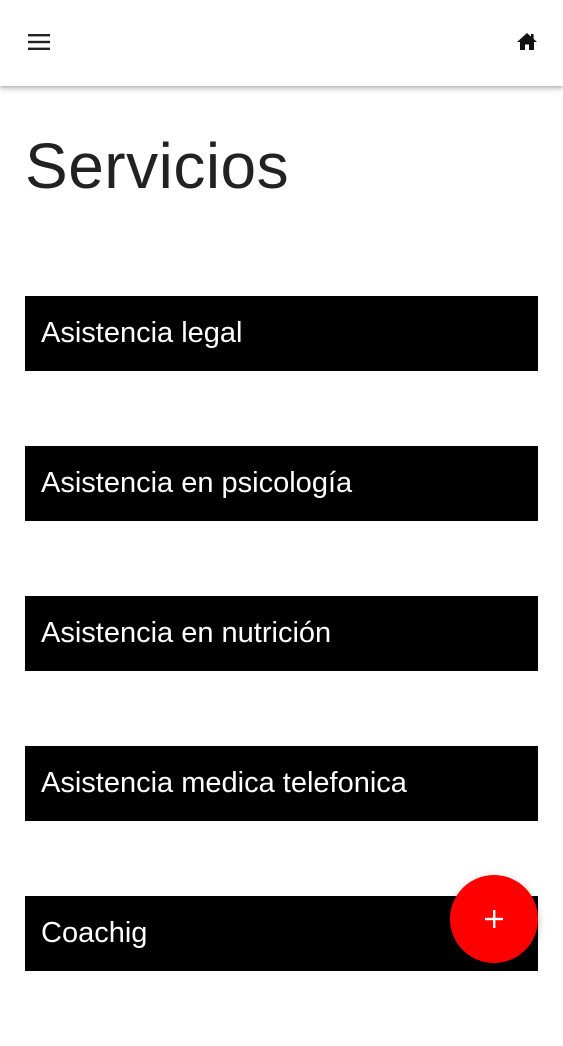 Image resolution: width=563 pixels, height=1046 pixels. I want to click on service-item-label: Asistencia medica telefonica, so click(224, 783).